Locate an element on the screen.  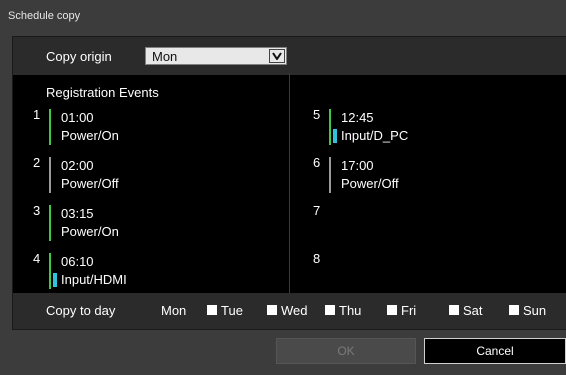
event-slot-6: 6 17:00 Power/Off is located at coordinates (413, 177).